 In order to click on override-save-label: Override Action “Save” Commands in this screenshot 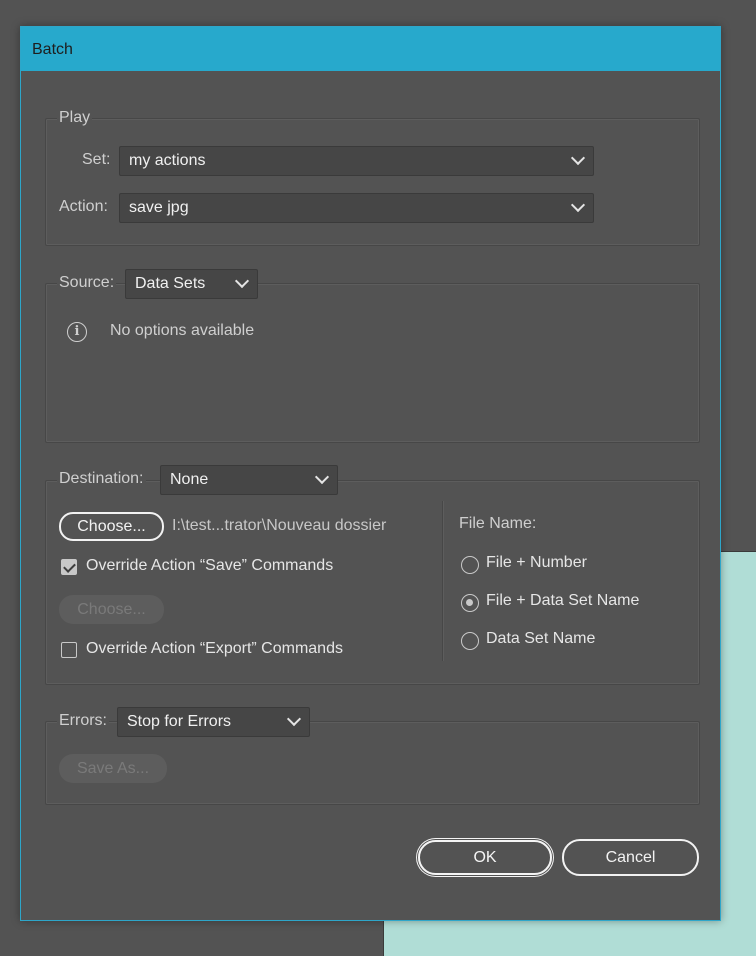, I will do `click(210, 565)`.